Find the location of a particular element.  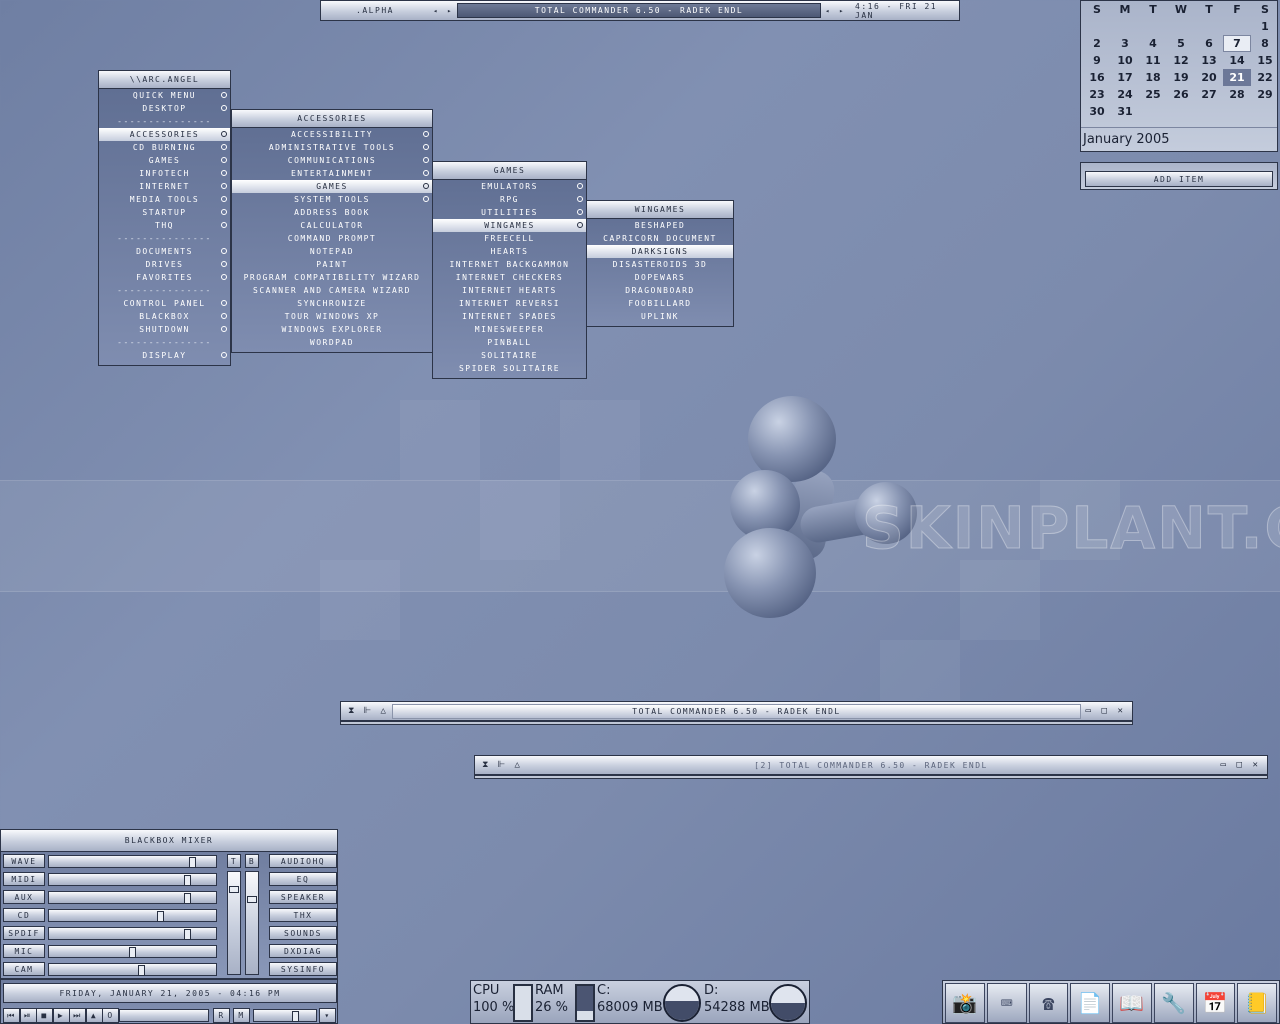

menu-item-wingames: WINGAMES is located at coordinates (509, 225).